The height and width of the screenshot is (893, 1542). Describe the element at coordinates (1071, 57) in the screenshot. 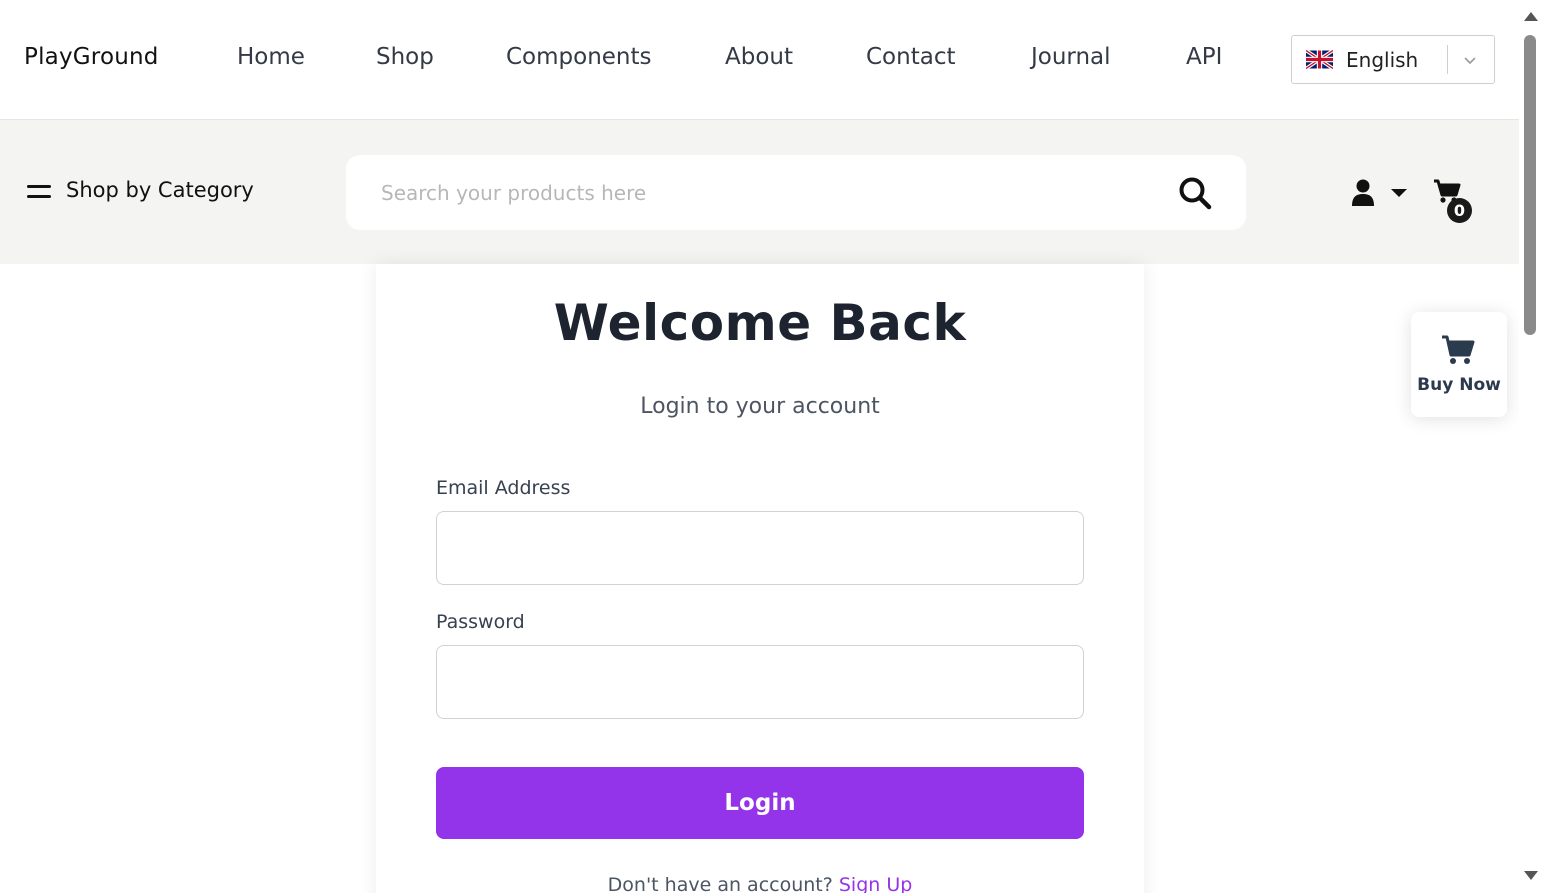

I see `nav-journal: Journal` at that location.